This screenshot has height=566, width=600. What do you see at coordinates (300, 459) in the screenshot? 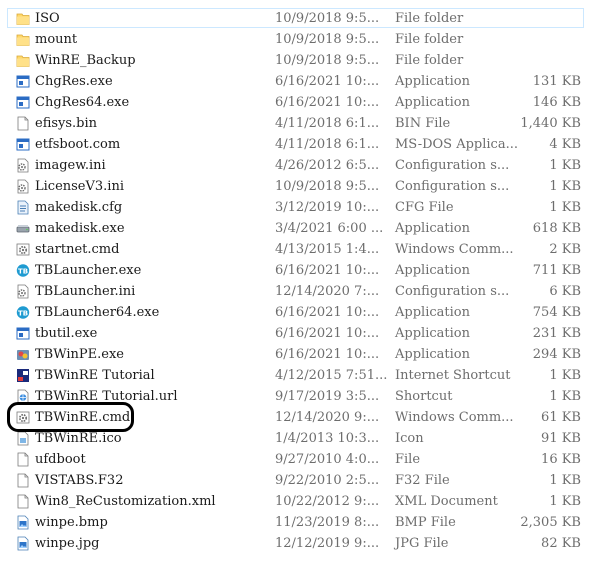
I see `file-row: ufdboot 9/27/2010 4:0... File 16 KB` at bounding box center [300, 459].